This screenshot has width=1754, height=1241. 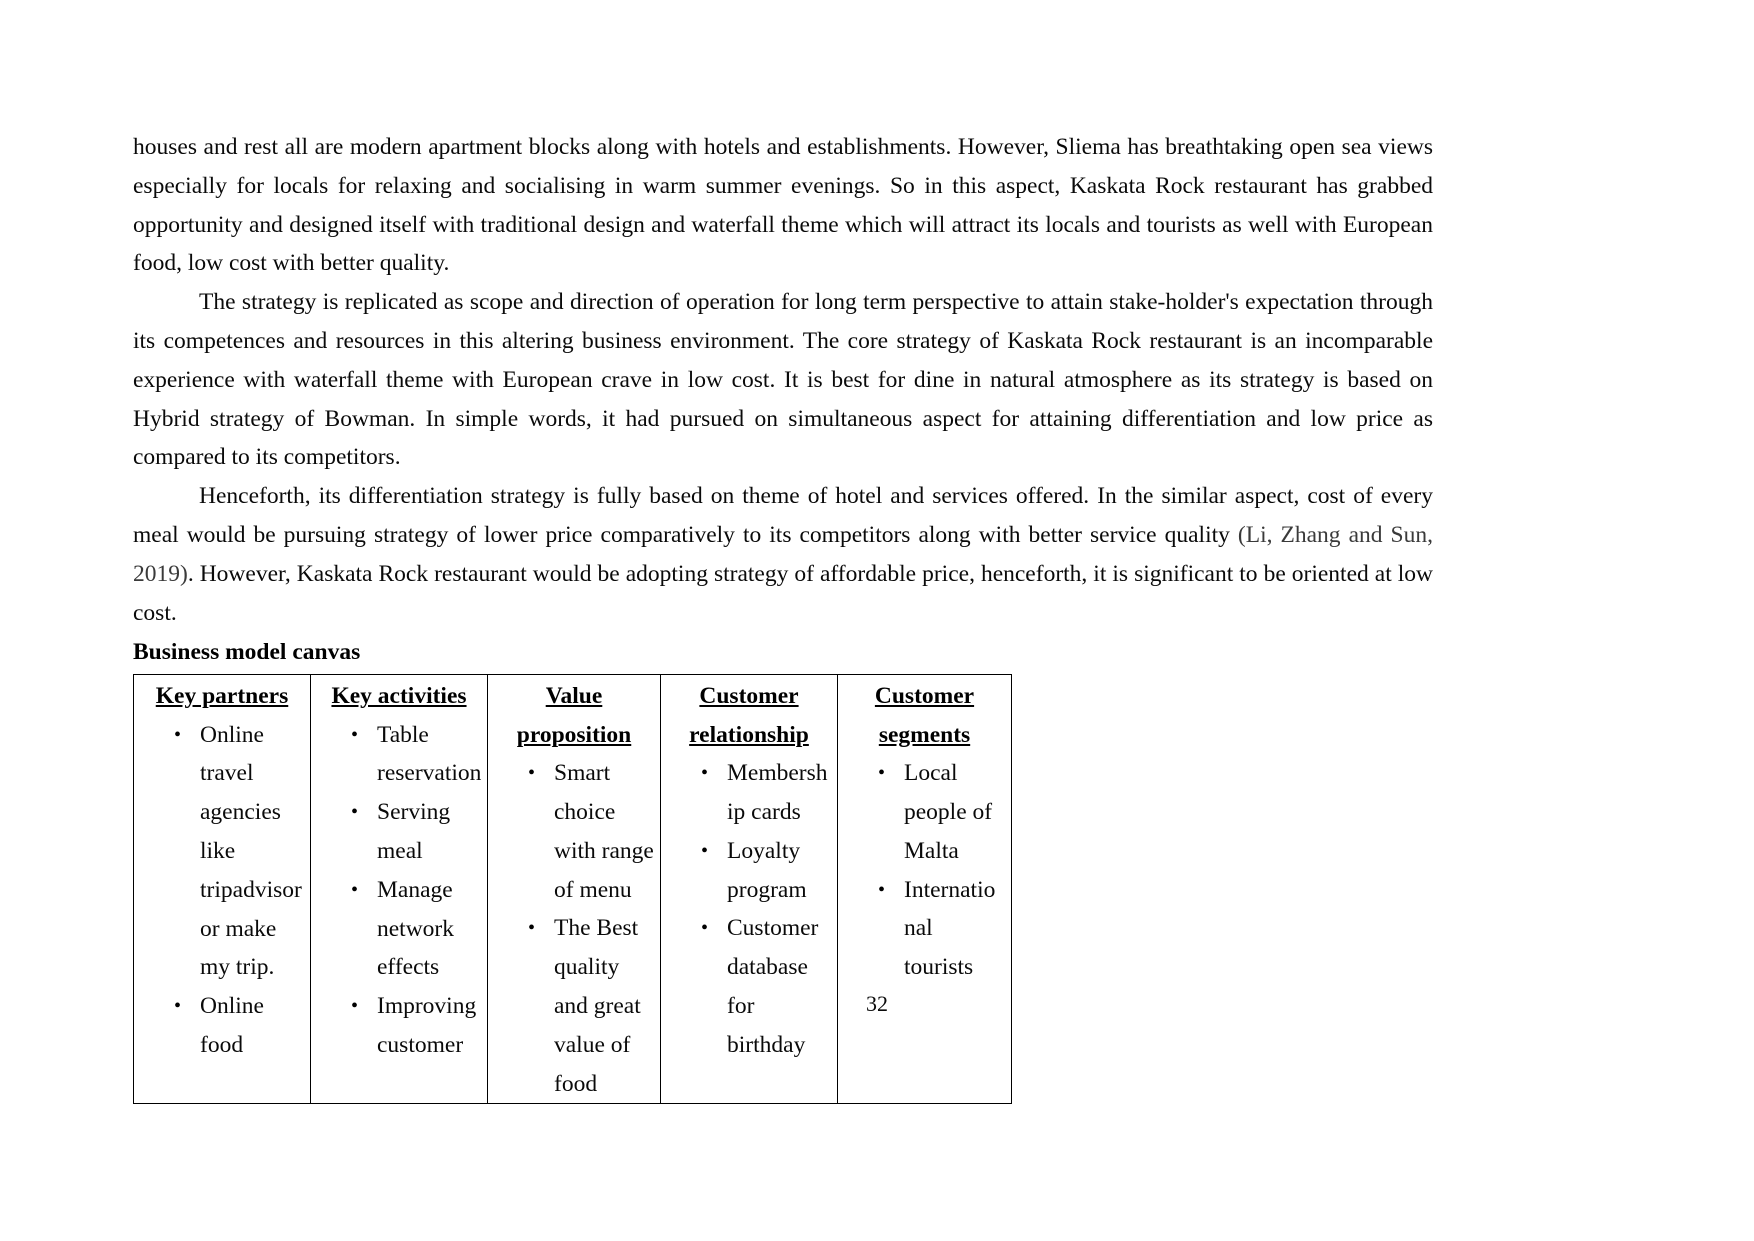 What do you see at coordinates (749, 715) in the screenshot?
I see `column-header-customer-relationship: Customer relationship` at bounding box center [749, 715].